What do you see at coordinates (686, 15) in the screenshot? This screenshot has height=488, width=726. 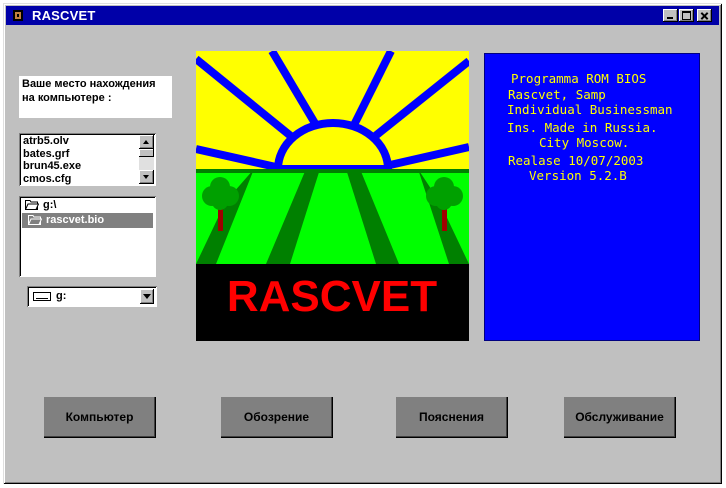 I see `maximize-button` at bounding box center [686, 15].